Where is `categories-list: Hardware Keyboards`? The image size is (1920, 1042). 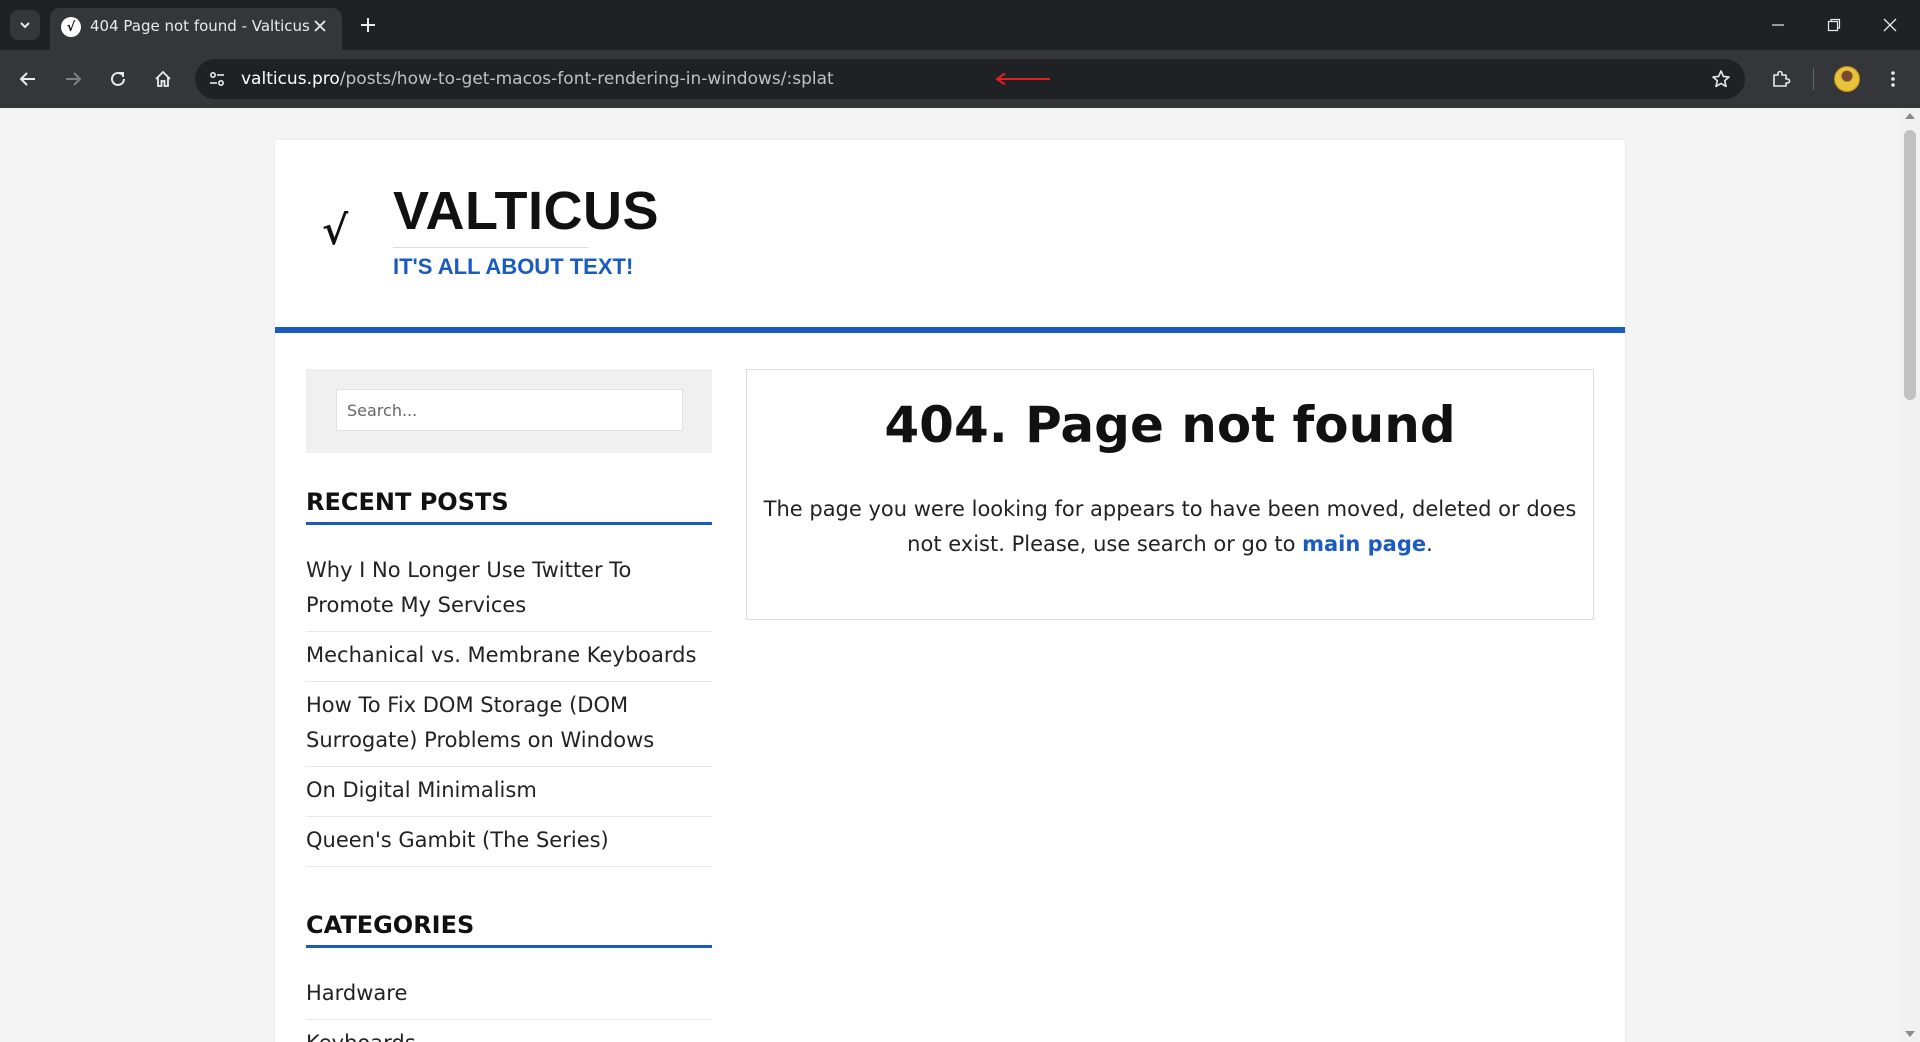 categories-list: Hardware Keyboards is located at coordinates (509, 1006).